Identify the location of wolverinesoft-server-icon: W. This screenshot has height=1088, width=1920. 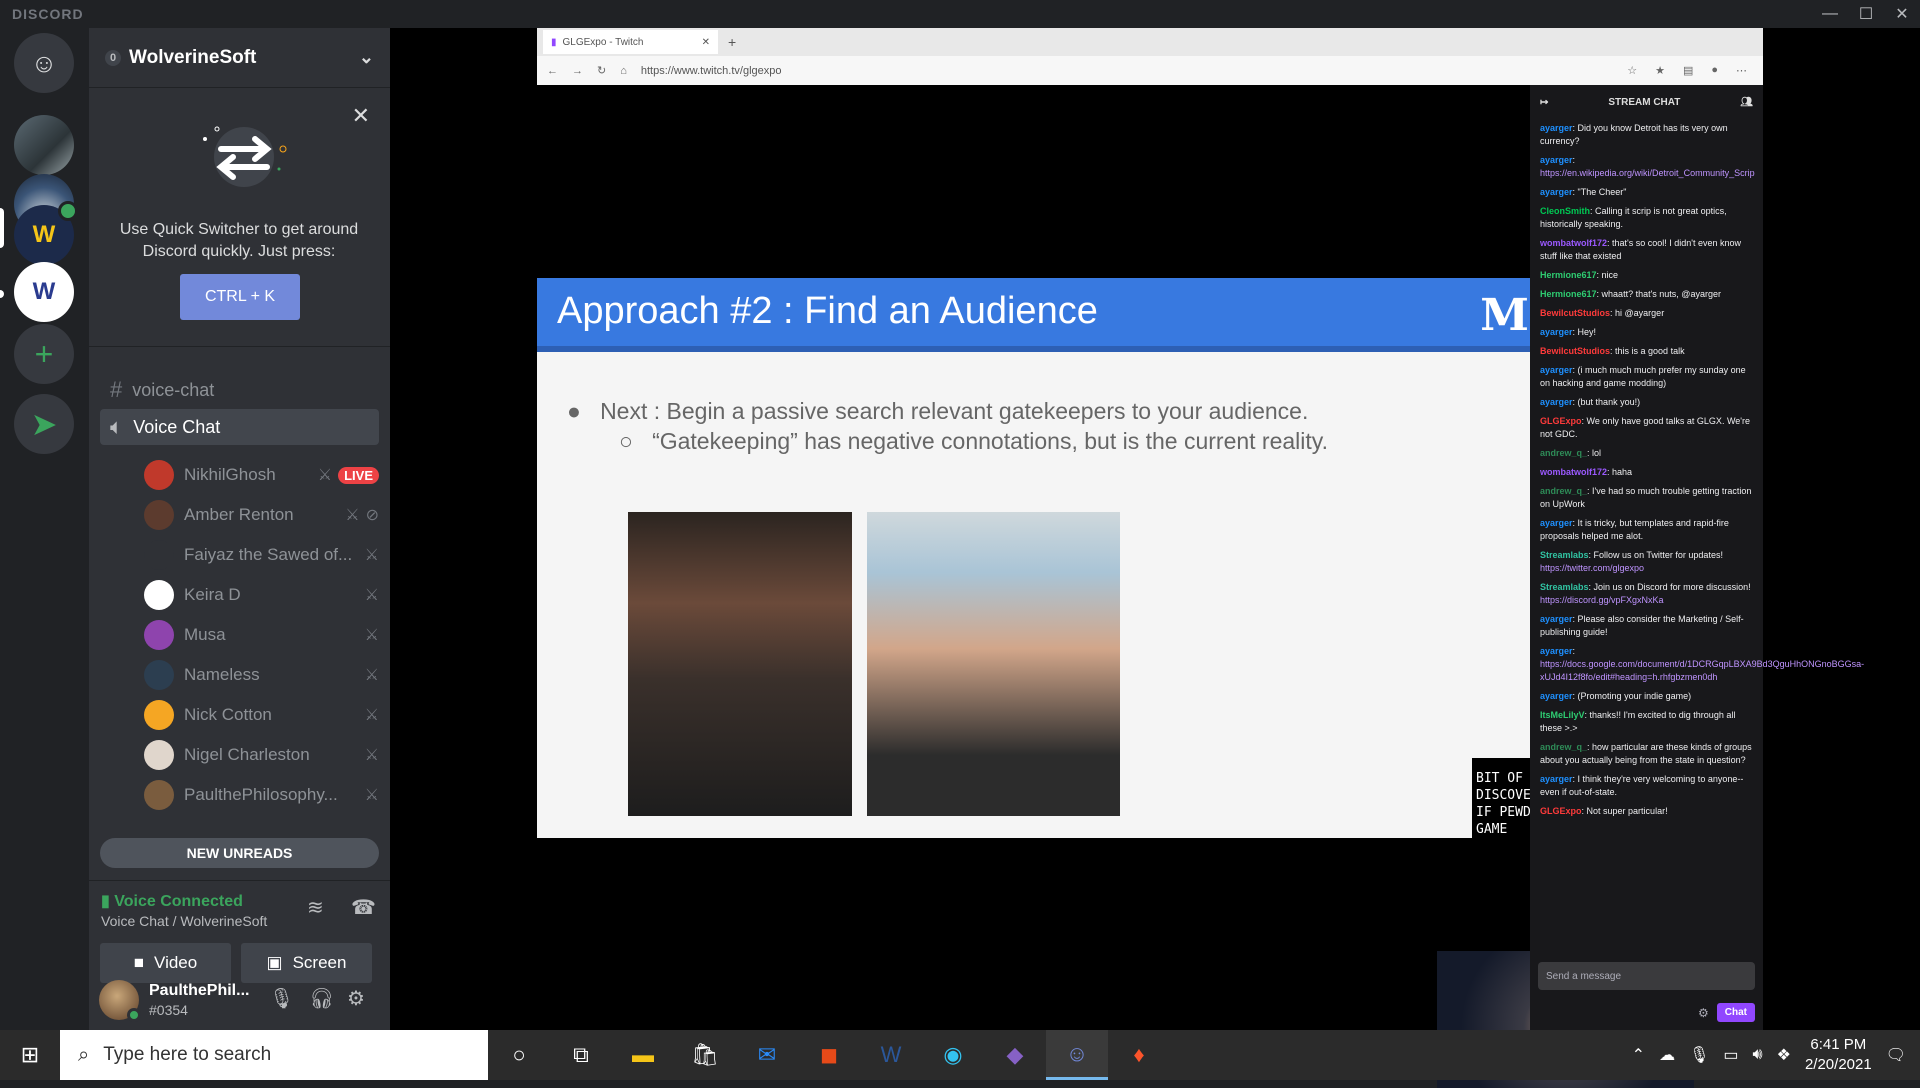
(46, 233).